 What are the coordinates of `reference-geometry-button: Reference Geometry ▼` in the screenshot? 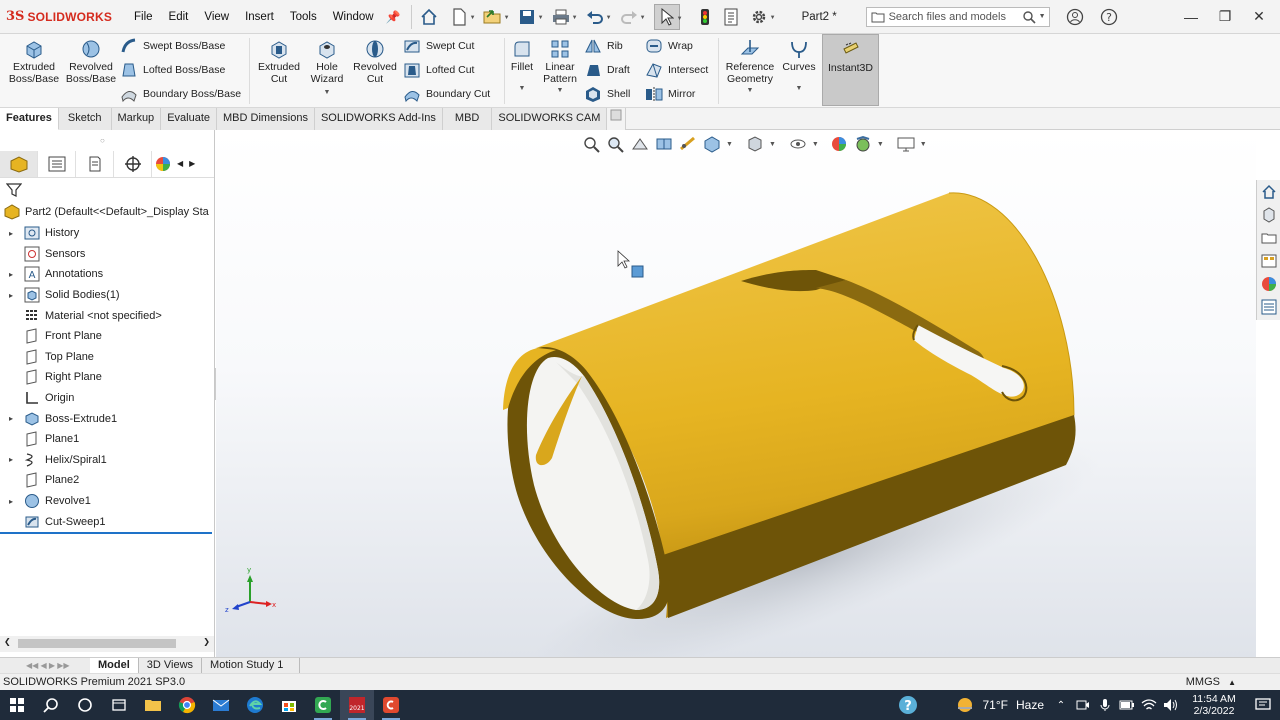 It's located at (750, 67).